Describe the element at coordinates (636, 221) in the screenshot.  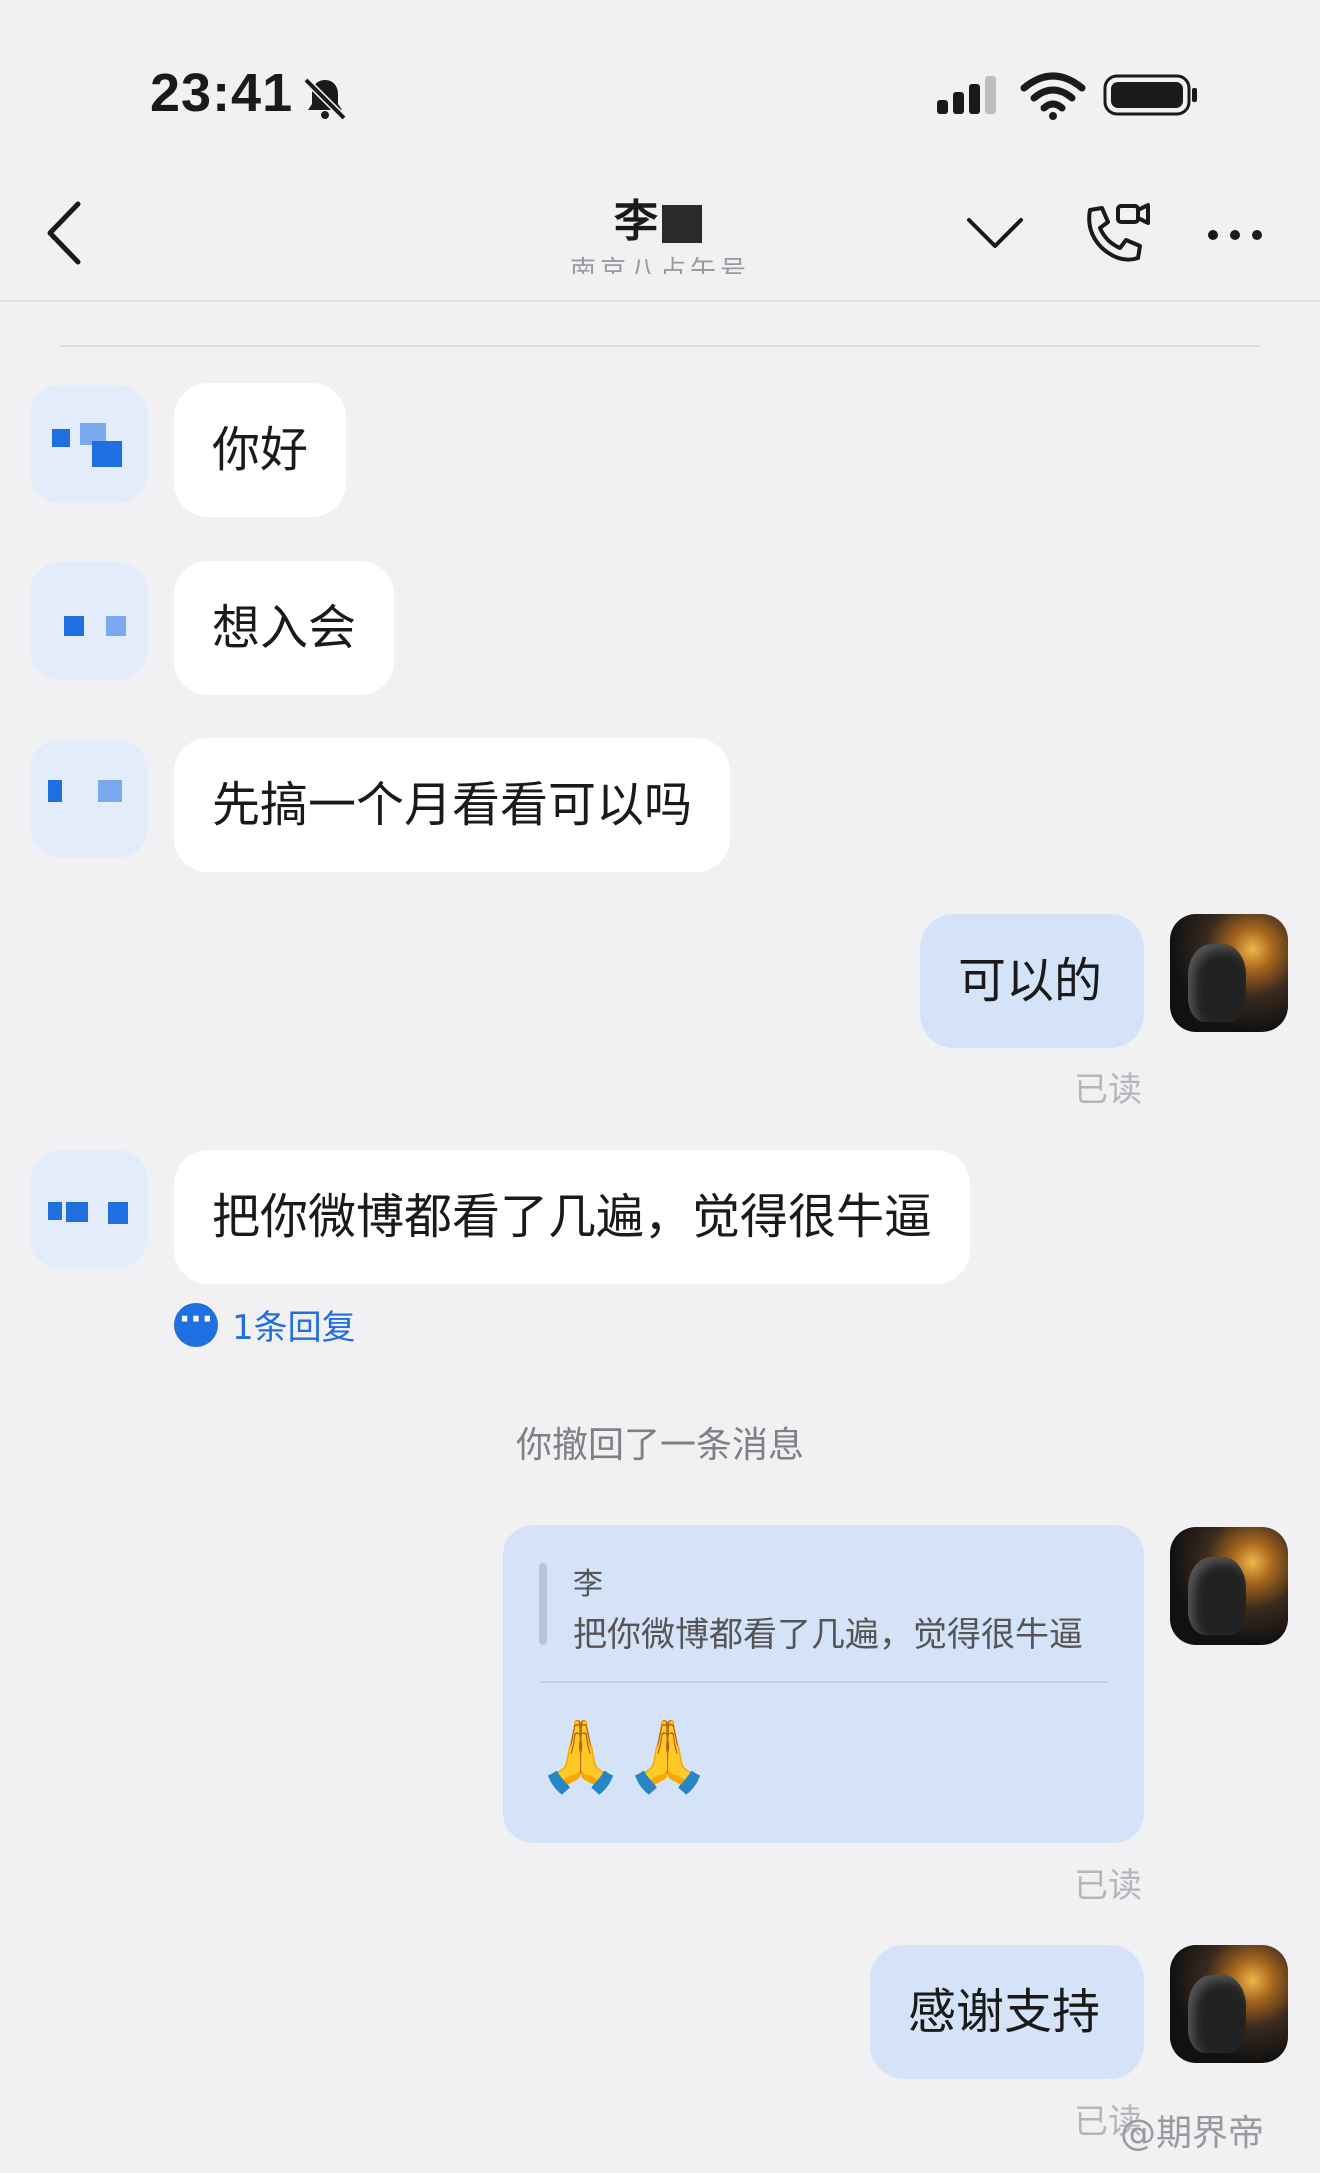
I see `chat-title-text: 李` at that location.